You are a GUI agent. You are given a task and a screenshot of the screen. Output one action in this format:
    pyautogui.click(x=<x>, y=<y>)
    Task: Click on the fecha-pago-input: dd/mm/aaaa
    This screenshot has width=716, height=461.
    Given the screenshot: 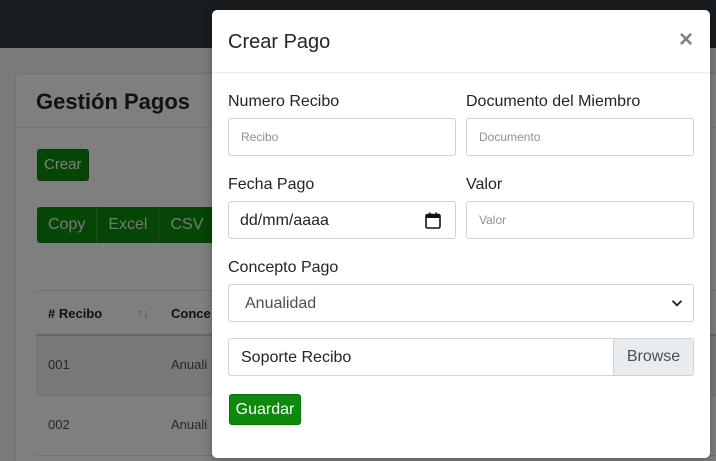 What is the action you would take?
    pyautogui.click(x=342, y=220)
    